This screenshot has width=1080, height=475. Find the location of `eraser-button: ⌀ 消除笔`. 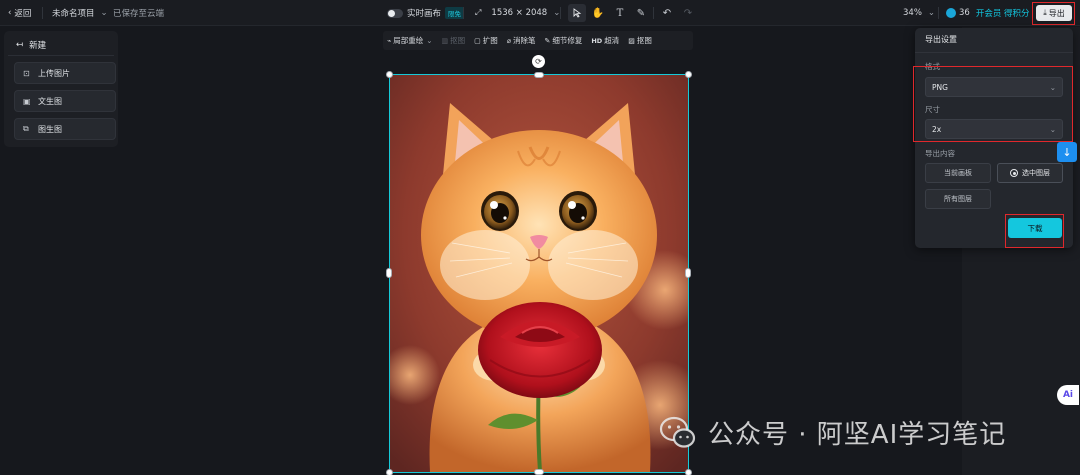

eraser-button: ⌀ 消除笔 is located at coordinates (521, 40).